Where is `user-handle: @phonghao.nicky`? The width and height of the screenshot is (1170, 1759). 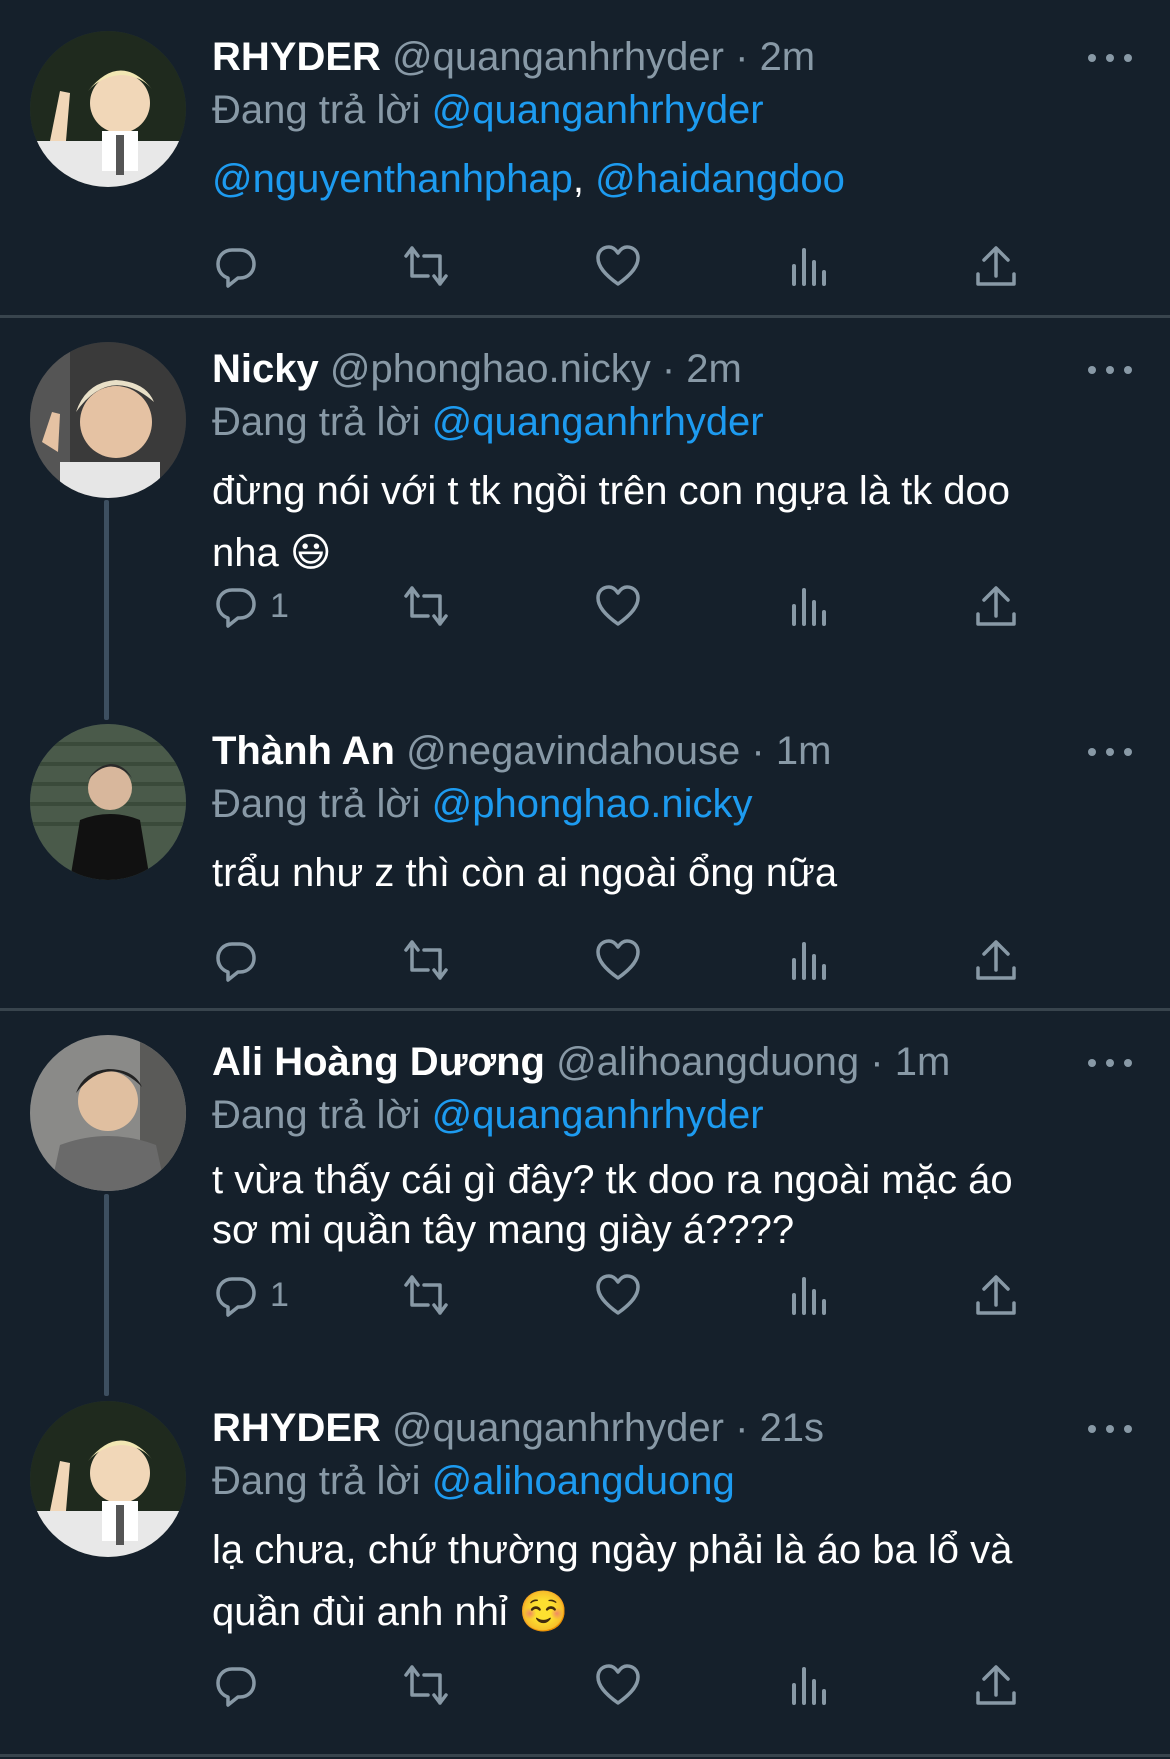
user-handle: @phonghao.nicky is located at coordinates (490, 369).